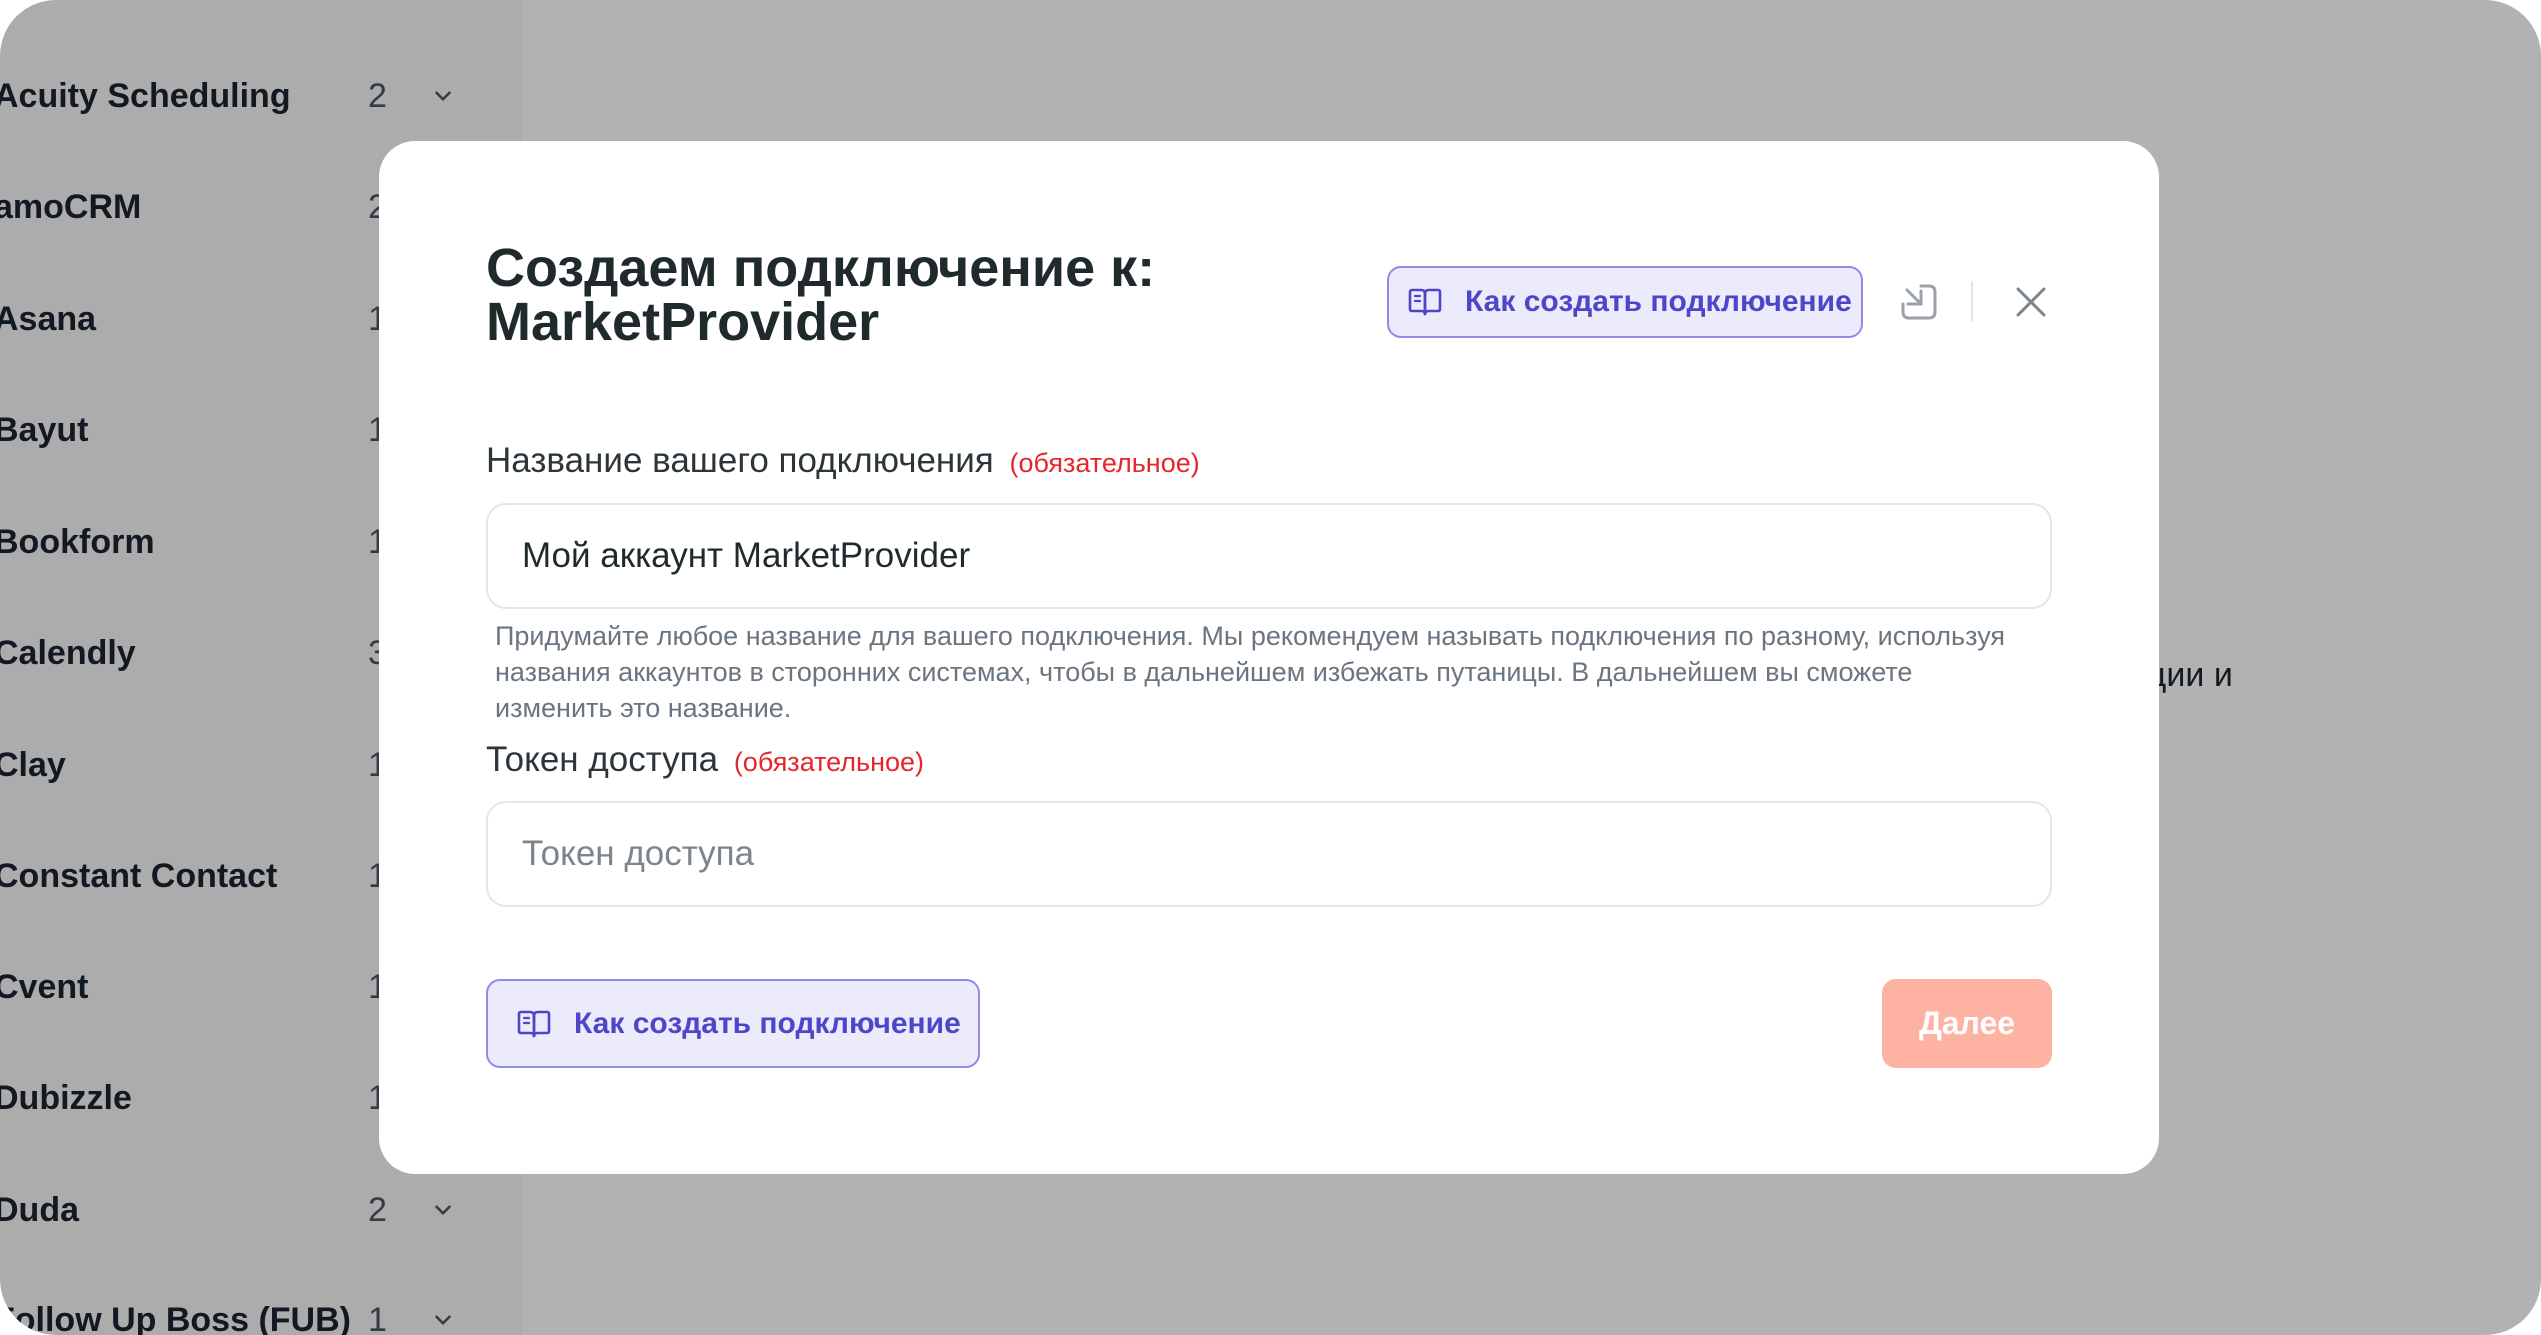 Image resolution: width=2541 pixels, height=1335 pixels. What do you see at coordinates (821, 295) in the screenshot?
I see `modal-title: Создаем подключение к: MarketProvider` at bounding box center [821, 295].